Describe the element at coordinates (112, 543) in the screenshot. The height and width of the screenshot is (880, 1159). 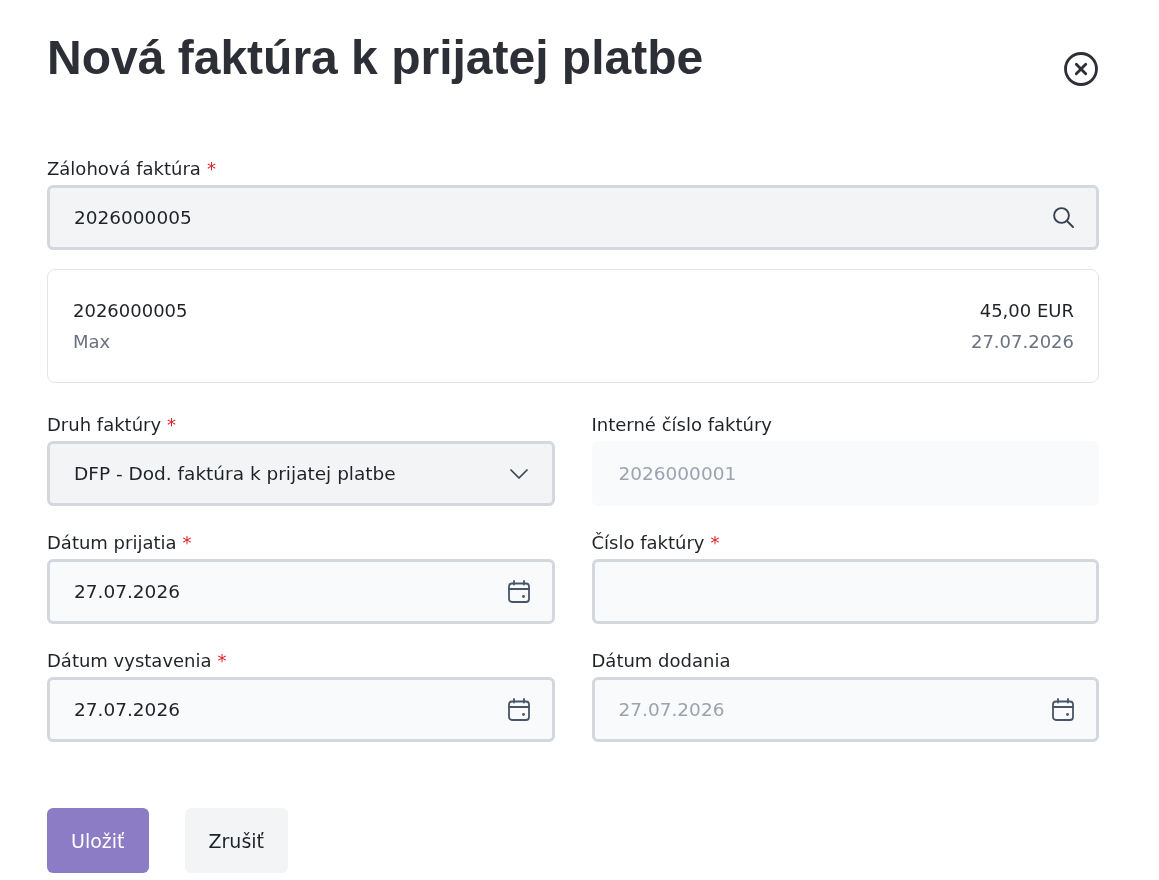
I see `field-label: Dátum prijatia` at that location.